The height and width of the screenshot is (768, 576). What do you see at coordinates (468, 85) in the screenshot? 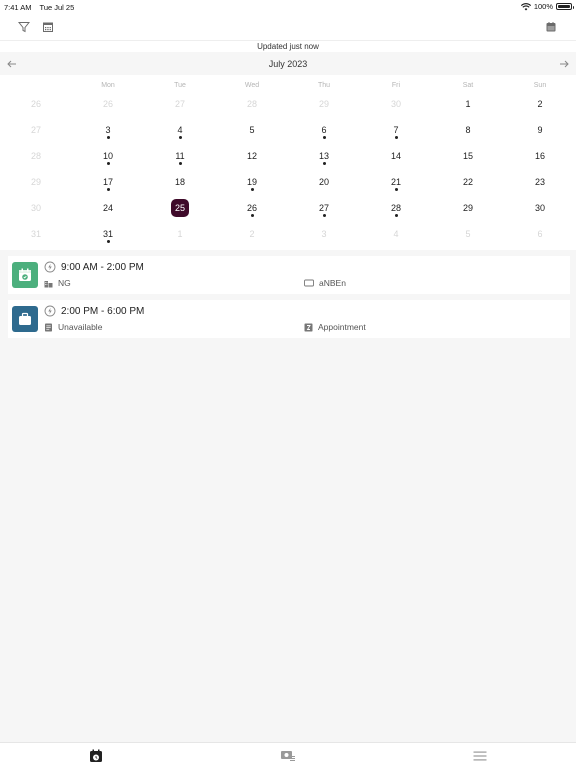
I see `weekday-label: Sat` at bounding box center [468, 85].